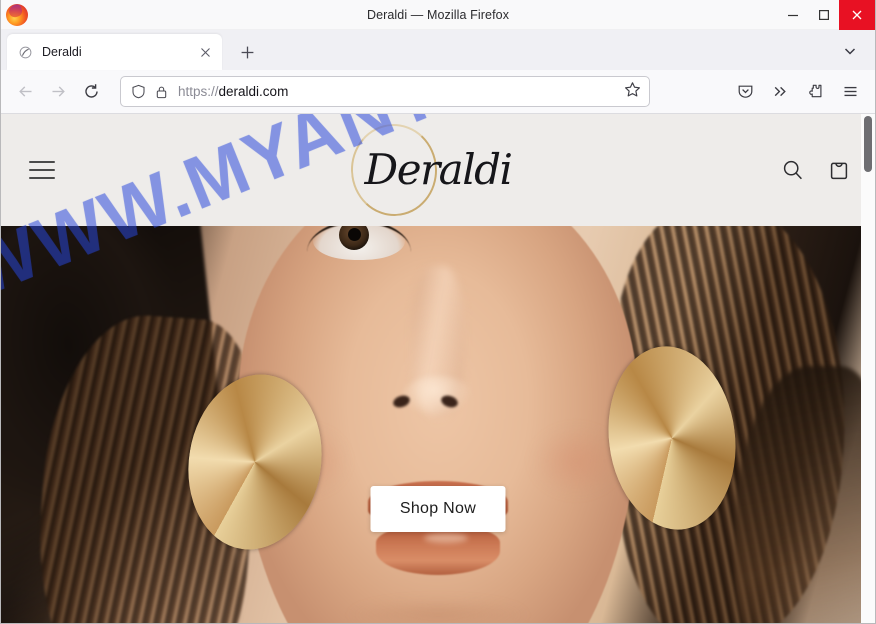 Image resolution: width=876 pixels, height=624 pixels. I want to click on overflow-menu-icon, so click(780, 91).